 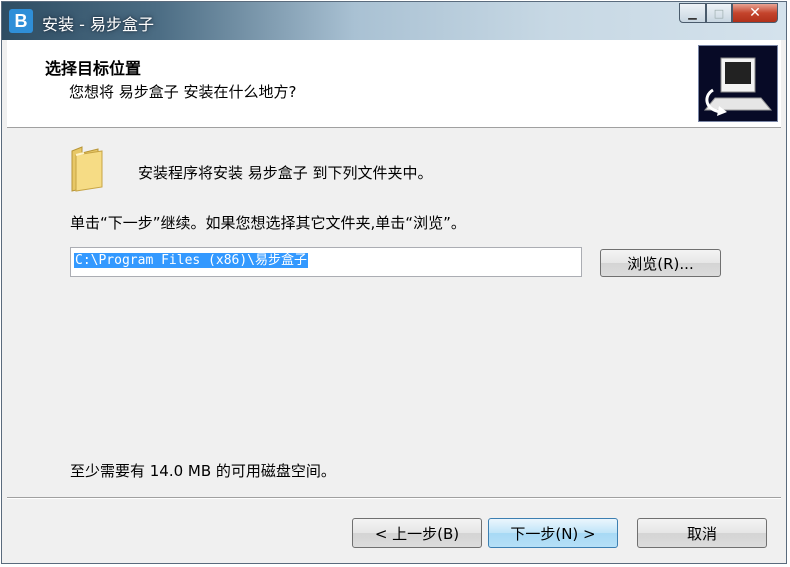 I want to click on maximize-button: □, so click(x=719, y=13).